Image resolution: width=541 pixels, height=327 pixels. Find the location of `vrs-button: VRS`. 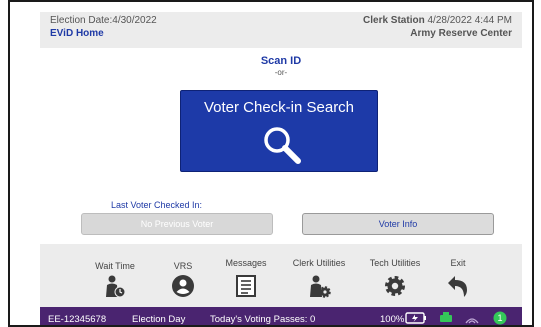

vrs-button: VRS is located at coordinates (183, 275).